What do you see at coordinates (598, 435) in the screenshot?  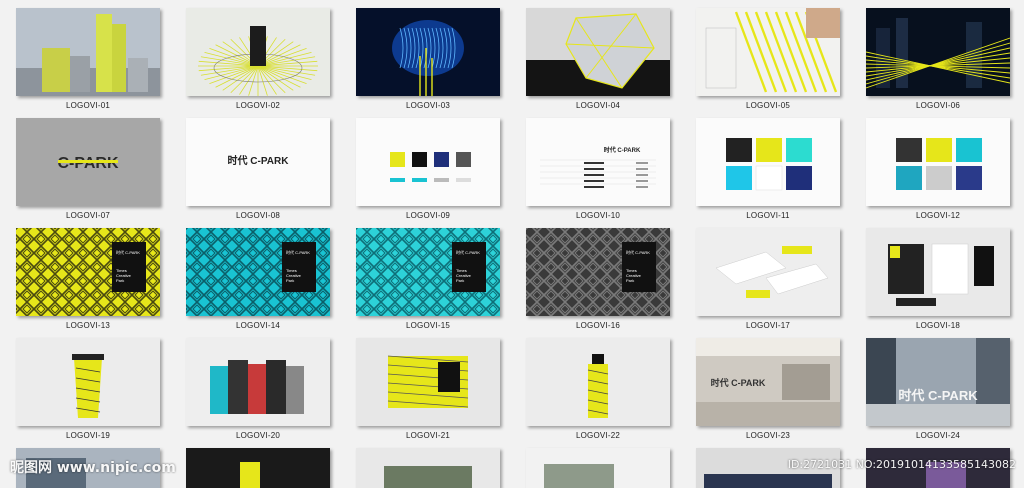 I see `thumbnail-caption: LOGOVI-22` at bounding box center [598, 435].